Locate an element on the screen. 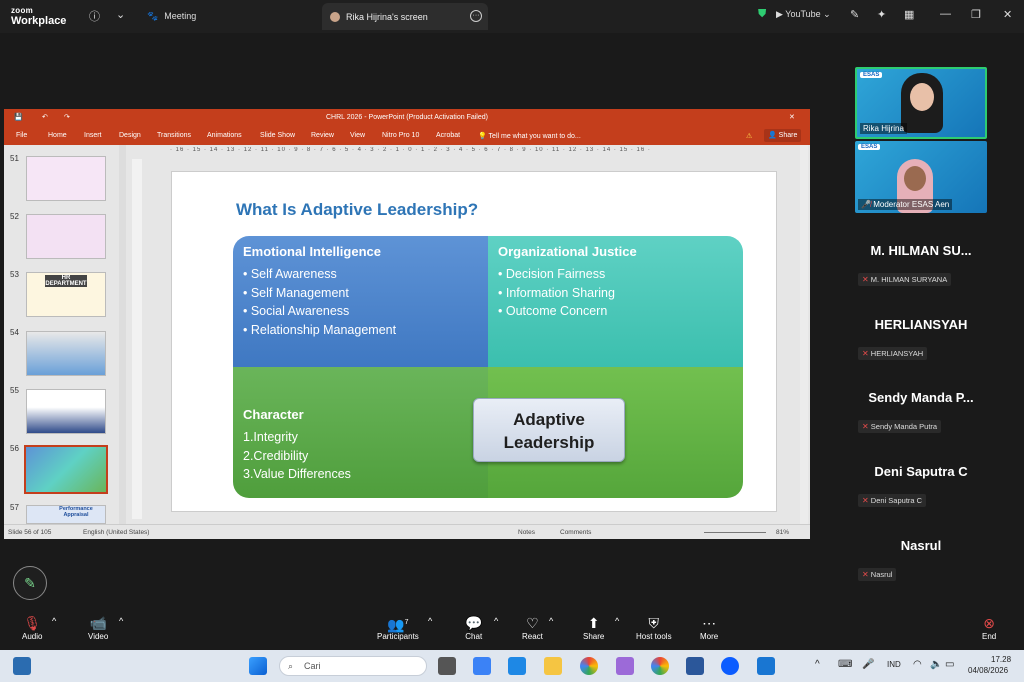 This screenshot has width=1024, height=682. battery-icon: ▭ is located at coordinates (949, 664).